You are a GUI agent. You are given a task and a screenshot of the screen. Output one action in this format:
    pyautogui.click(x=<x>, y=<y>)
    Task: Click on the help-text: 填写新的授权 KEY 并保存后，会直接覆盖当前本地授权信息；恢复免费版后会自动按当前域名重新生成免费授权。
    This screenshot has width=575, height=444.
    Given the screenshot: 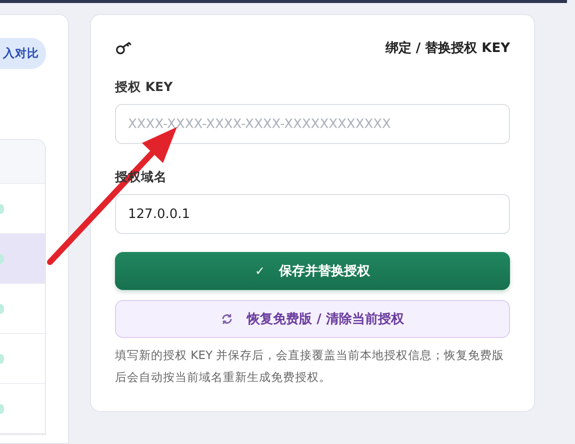 What is the action you would take?
    pyautogui.click(x=310, y=366)
    